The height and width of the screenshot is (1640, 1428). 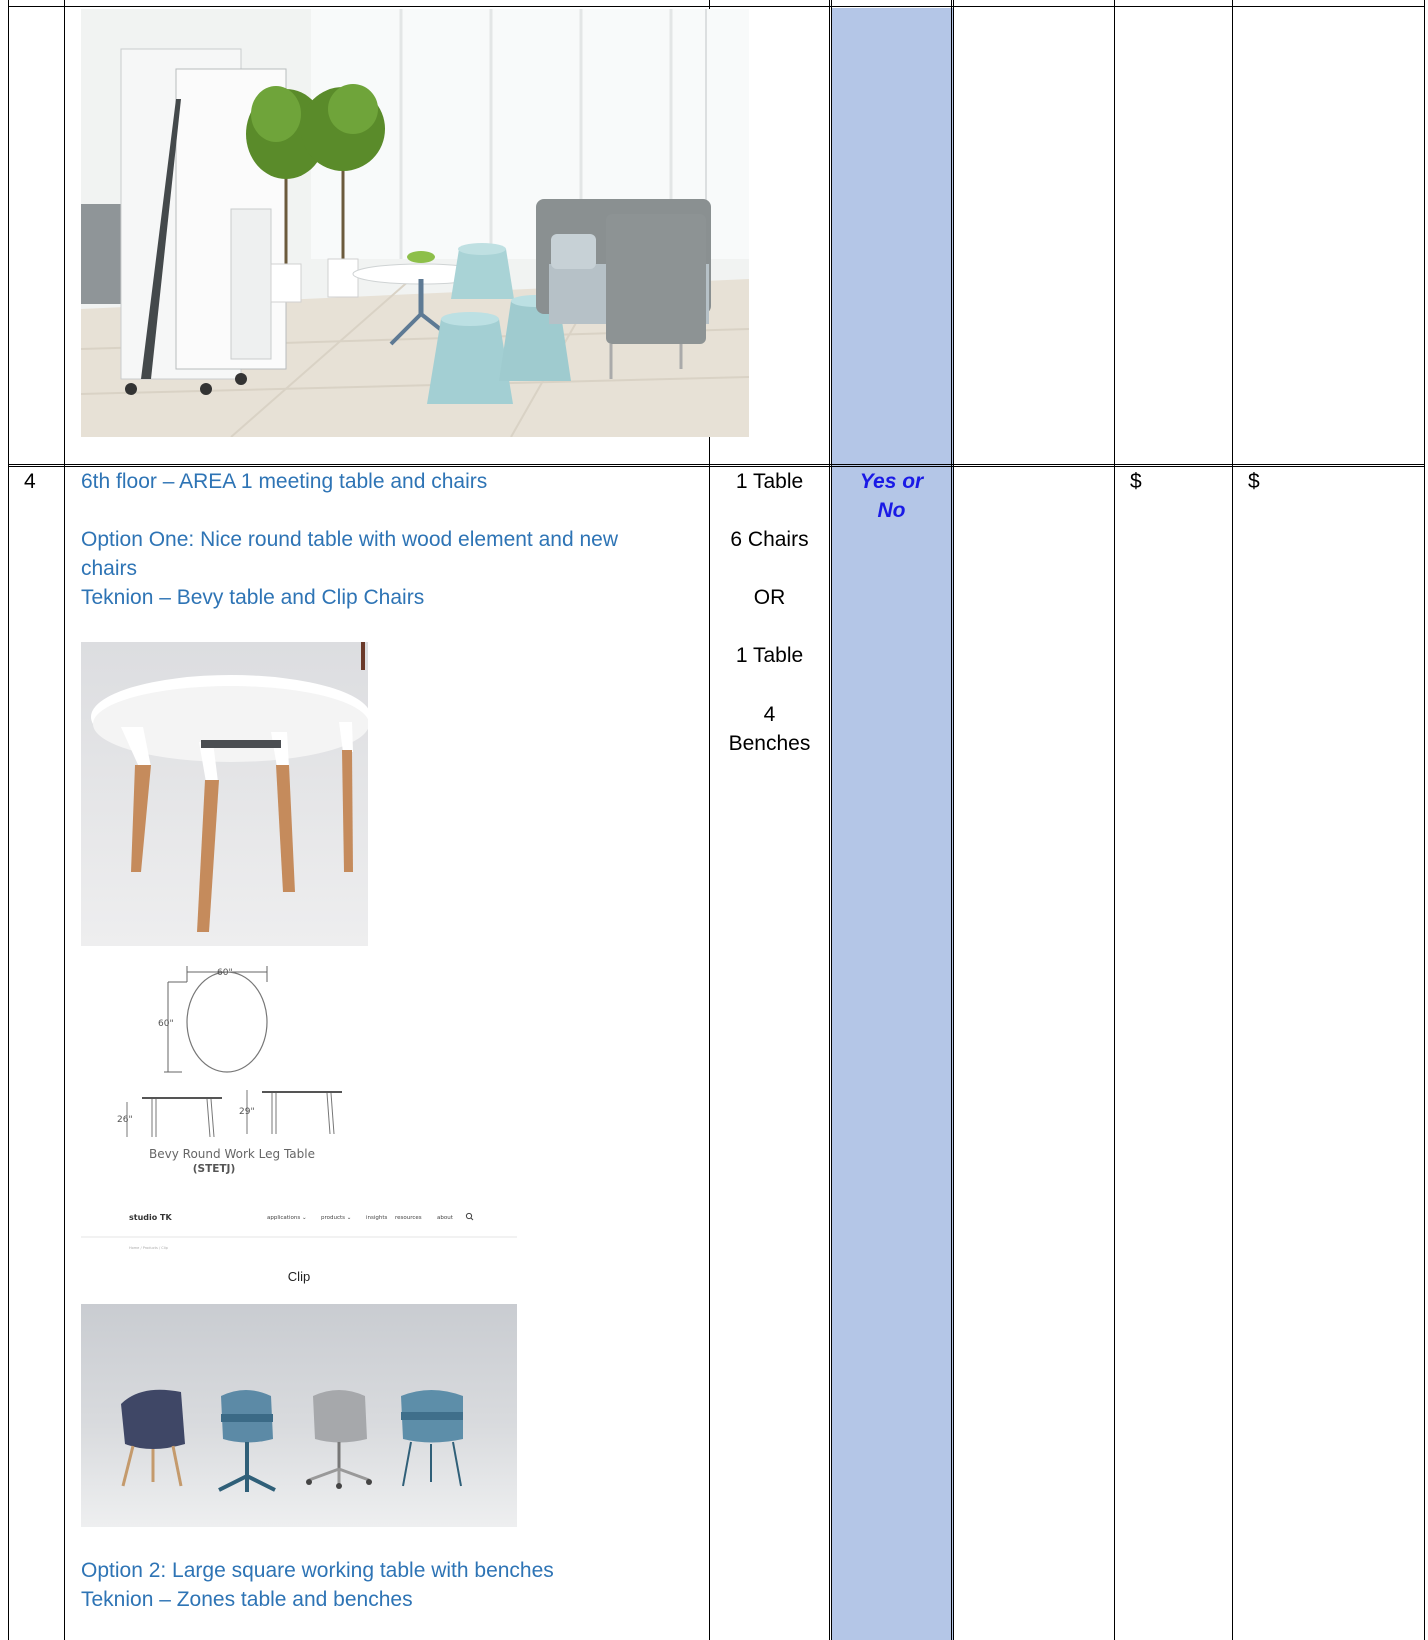 What do you see at coordinates (445, 1218) in the screenshot?
I see `nav-about: about` at bounding box center [445, 1218].